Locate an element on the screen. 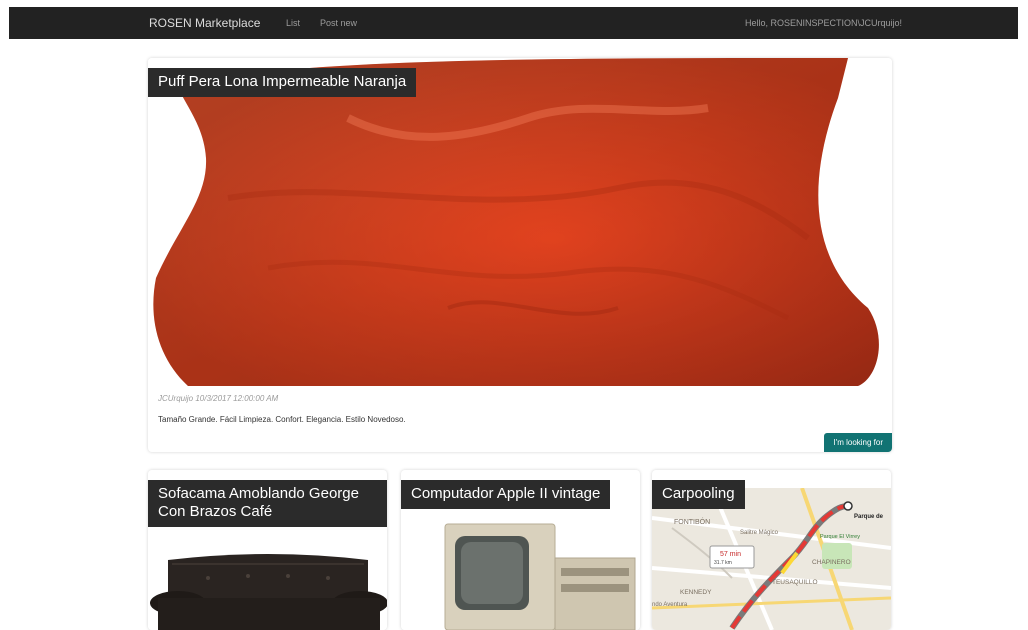  map-label-parque-virrey: Parque El Virrey is located at coordinates (840, 537).